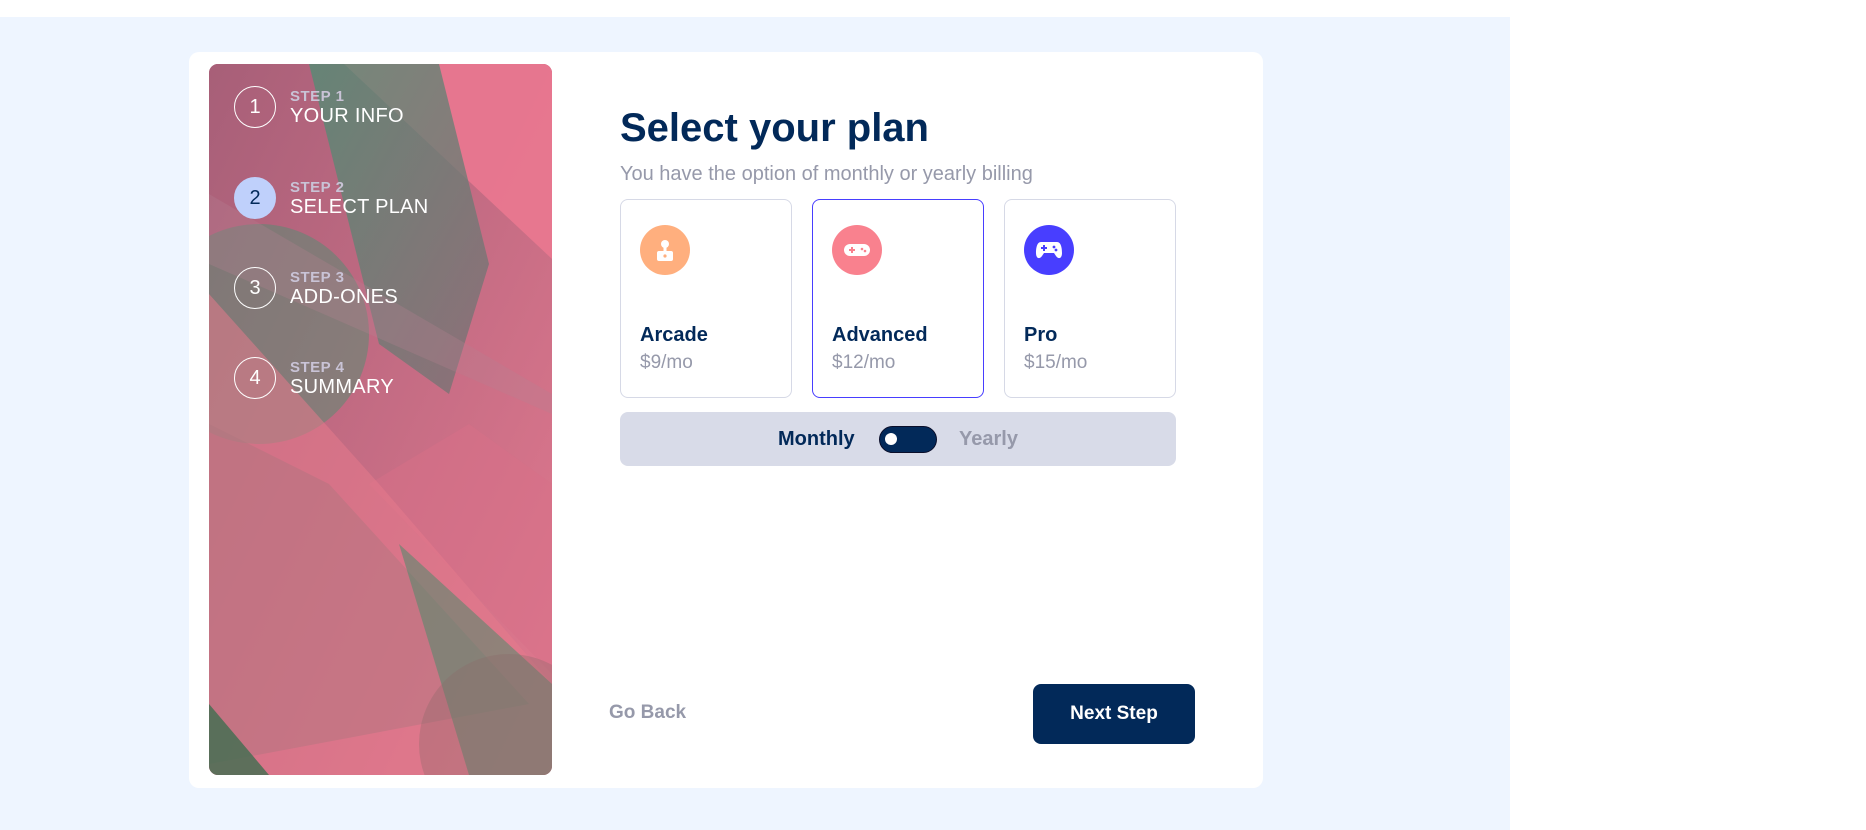 The height and width of the screenshot is (830, 1866). Describe the element at coordinates (255, 378) in the screenshot. I see `step-number-badge: 4` at that location.